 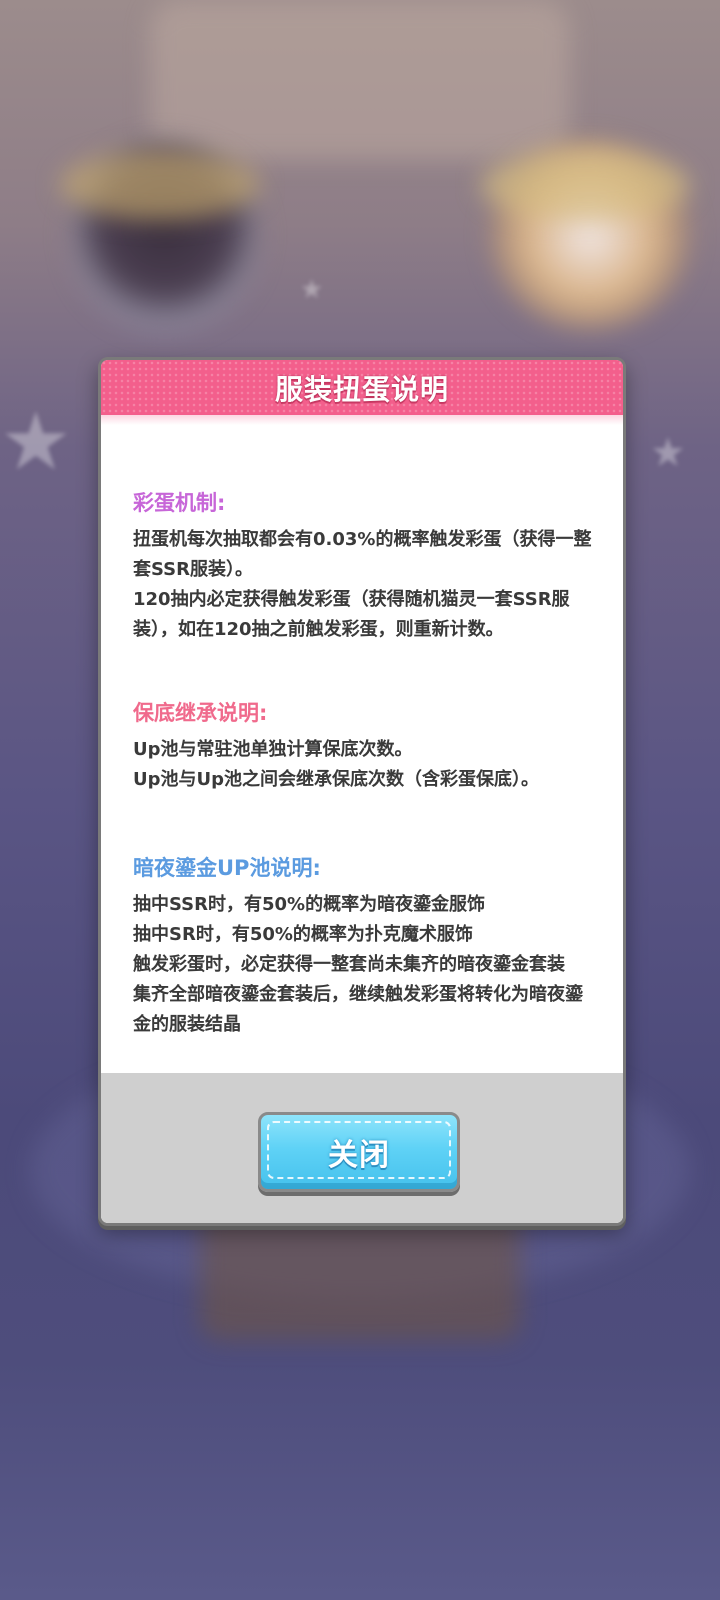 I want to click on section-text: 抽中SSR时，有50%的概率为暗夜鎏金服饰, so click(x=309, y=904).